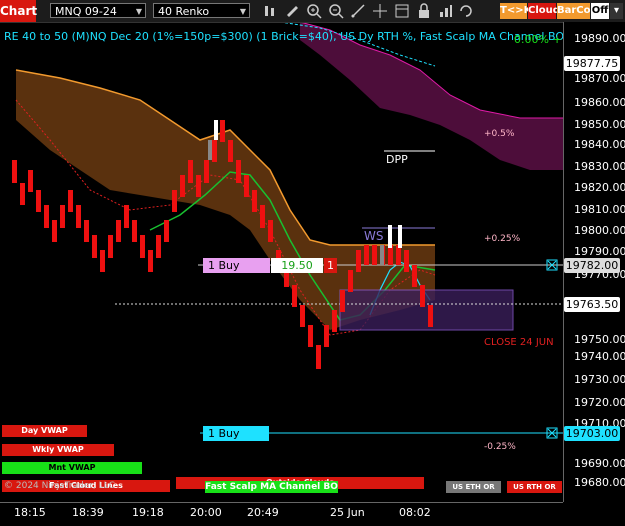  Describe the element at coordinates (599, 78) in the screenshot. I see `price-tick-label: 19870.00` at that location.